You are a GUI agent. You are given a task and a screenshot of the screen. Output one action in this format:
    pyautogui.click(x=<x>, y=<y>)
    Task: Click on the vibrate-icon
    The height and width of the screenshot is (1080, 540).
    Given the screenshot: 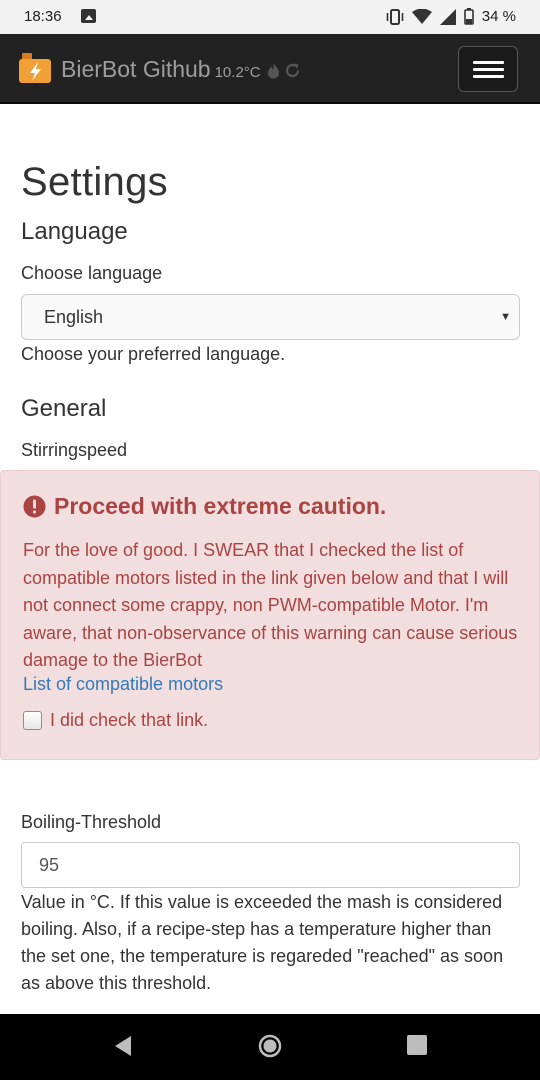 What is the action you would take?
    pyautogui.click(x=395, y=16)
    